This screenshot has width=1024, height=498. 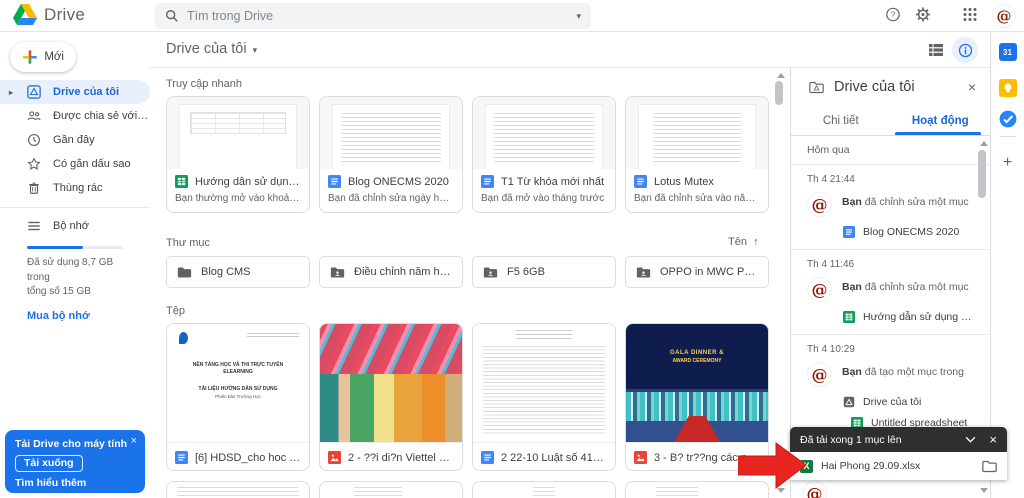 I want to click on image-file-icon, so click(x=334, y=457).